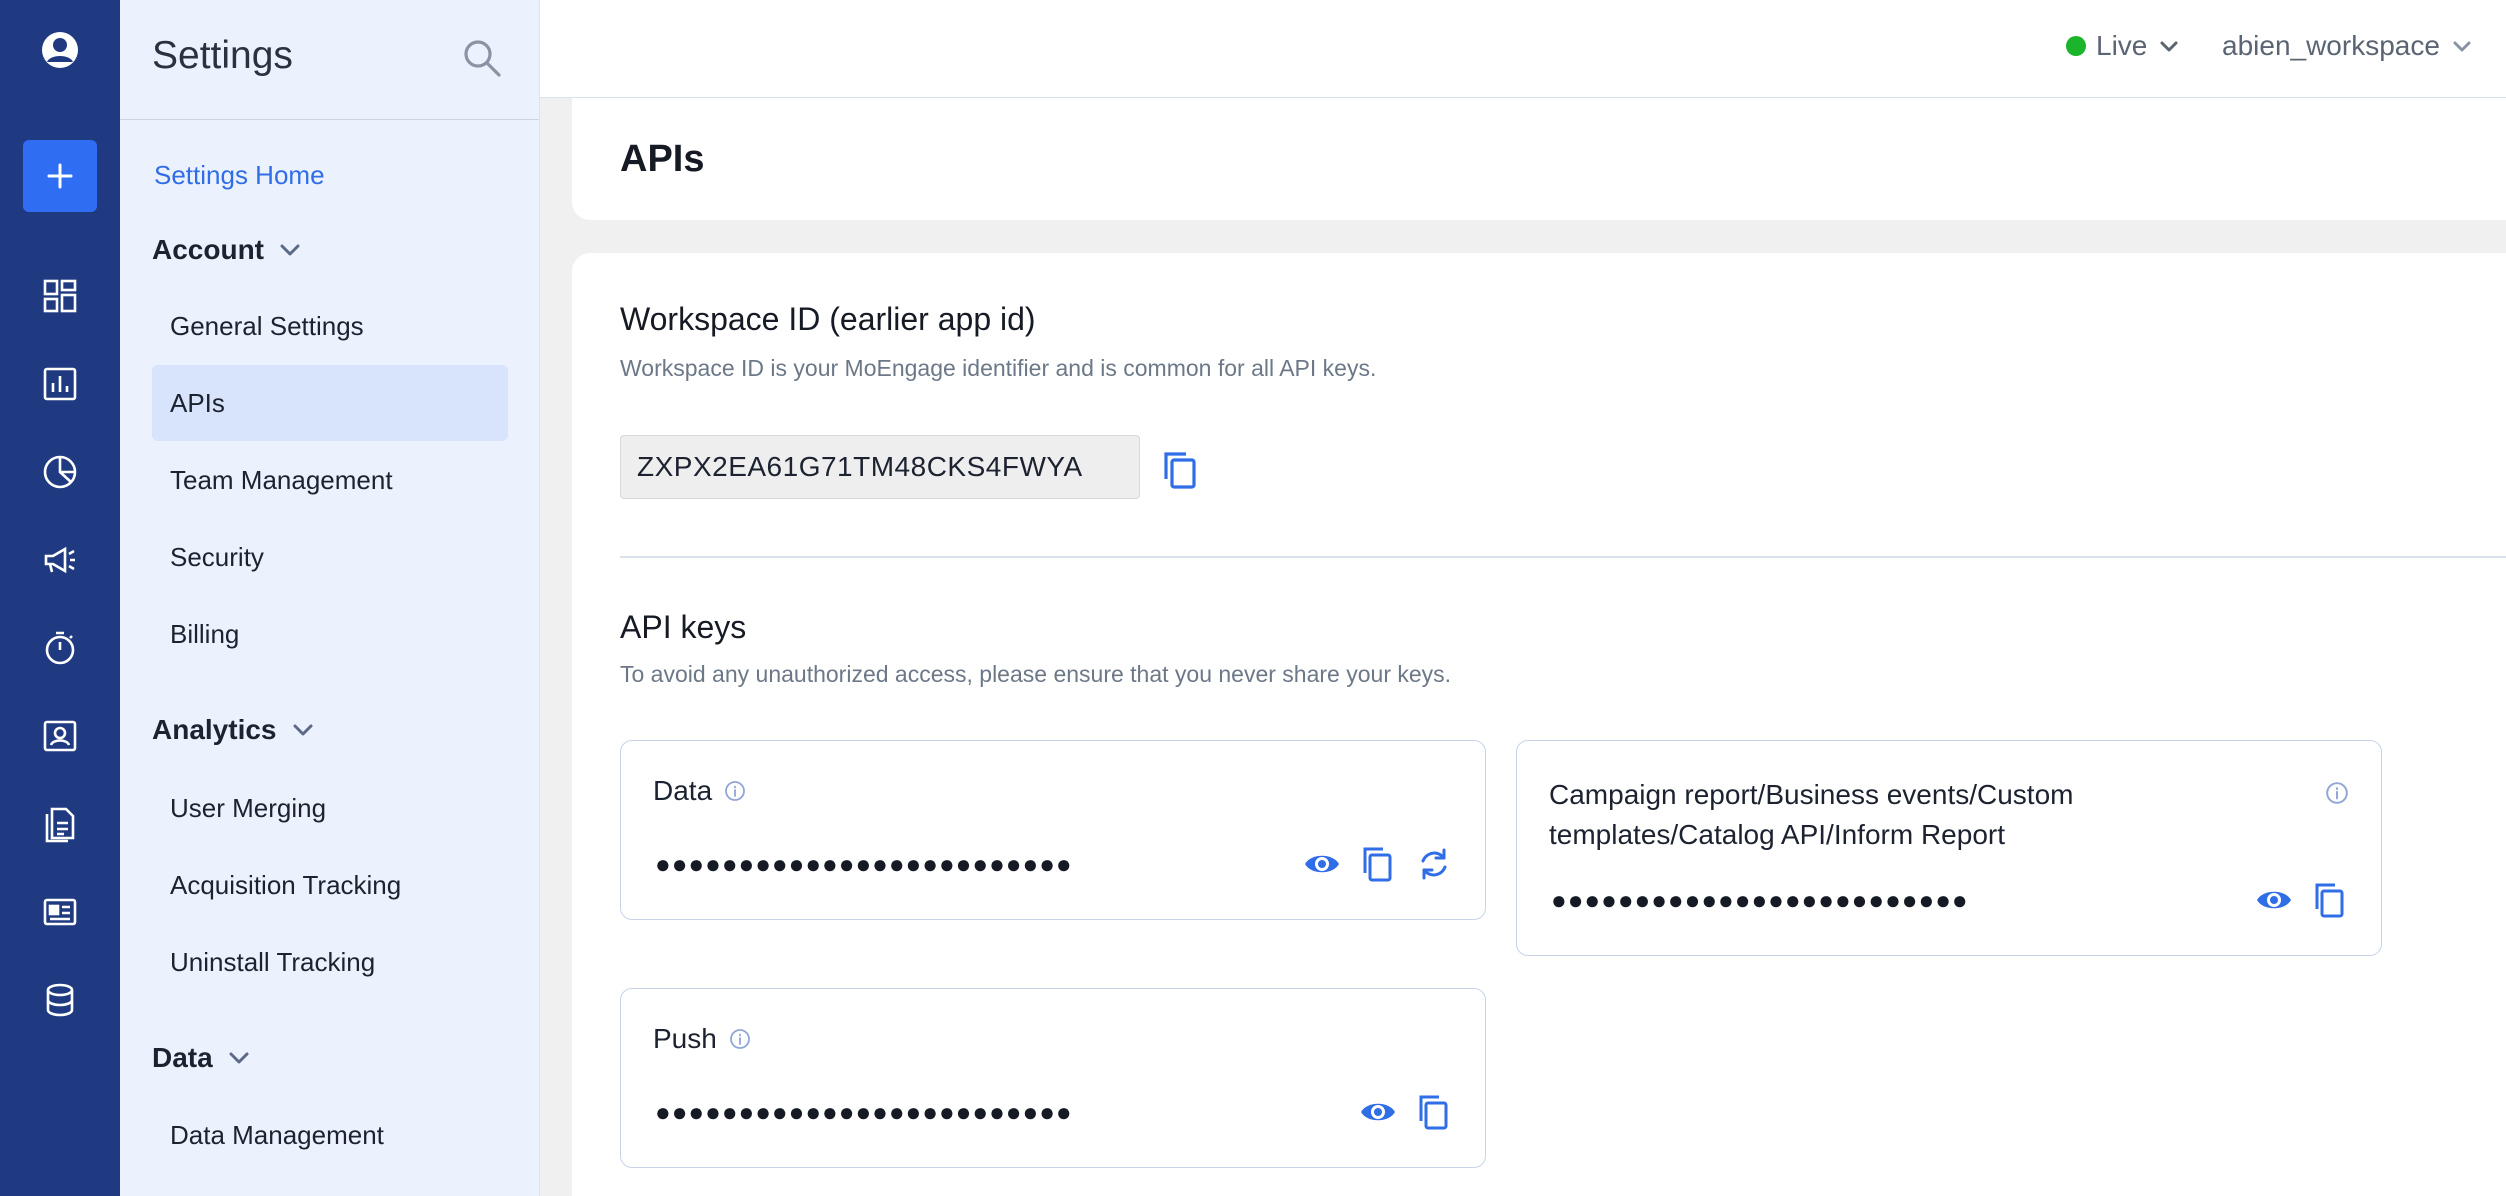 Image resolution: width=2506 pixels, height=1196 pixels. Describe the element at coordinates (1434, 864) in the screenshot. I see `refresh-icon` at that location.